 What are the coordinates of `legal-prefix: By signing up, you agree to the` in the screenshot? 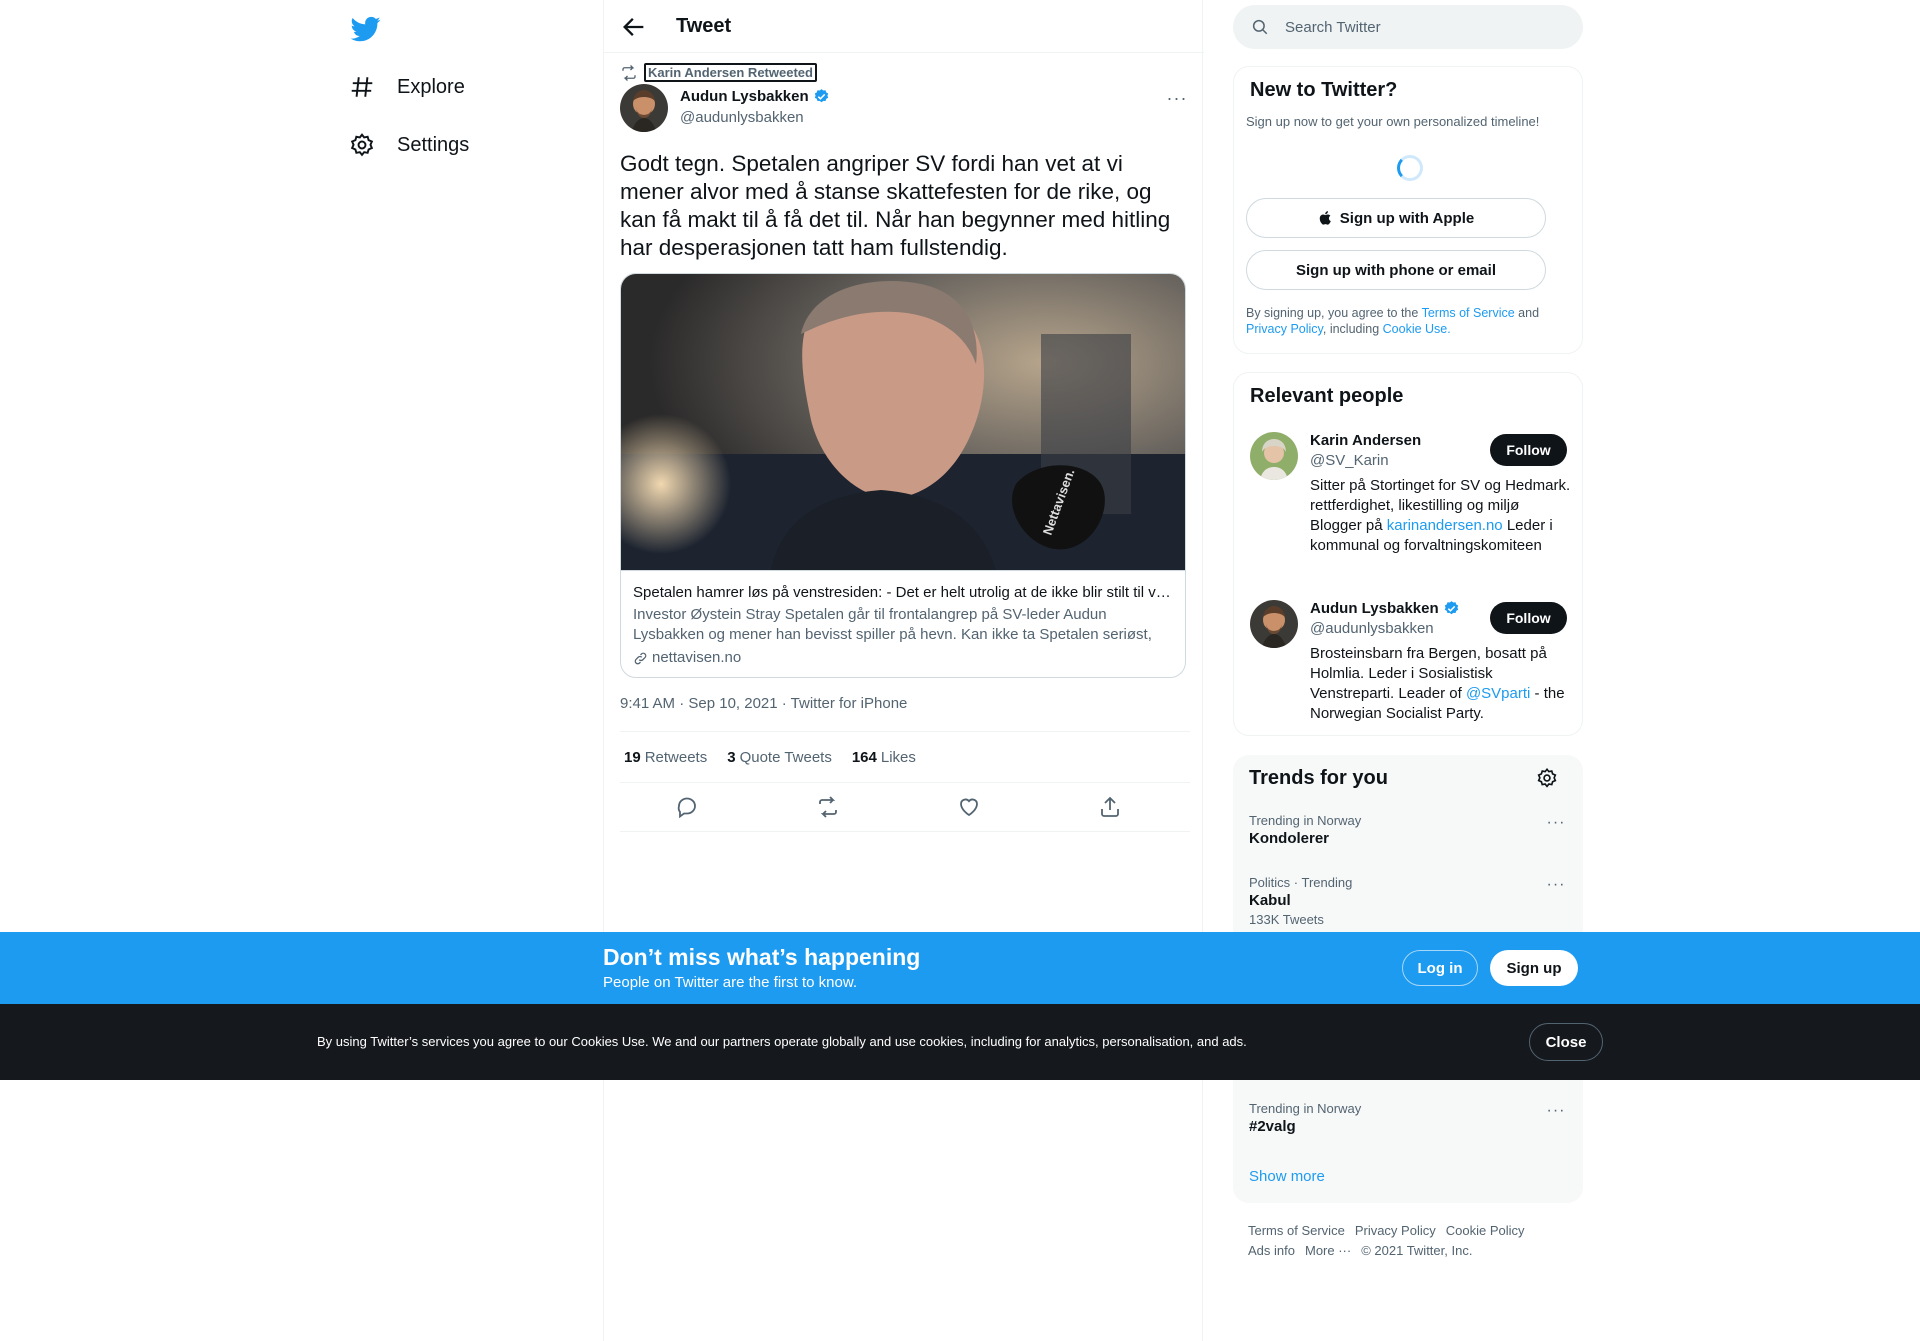 It's located at (1334, 313).